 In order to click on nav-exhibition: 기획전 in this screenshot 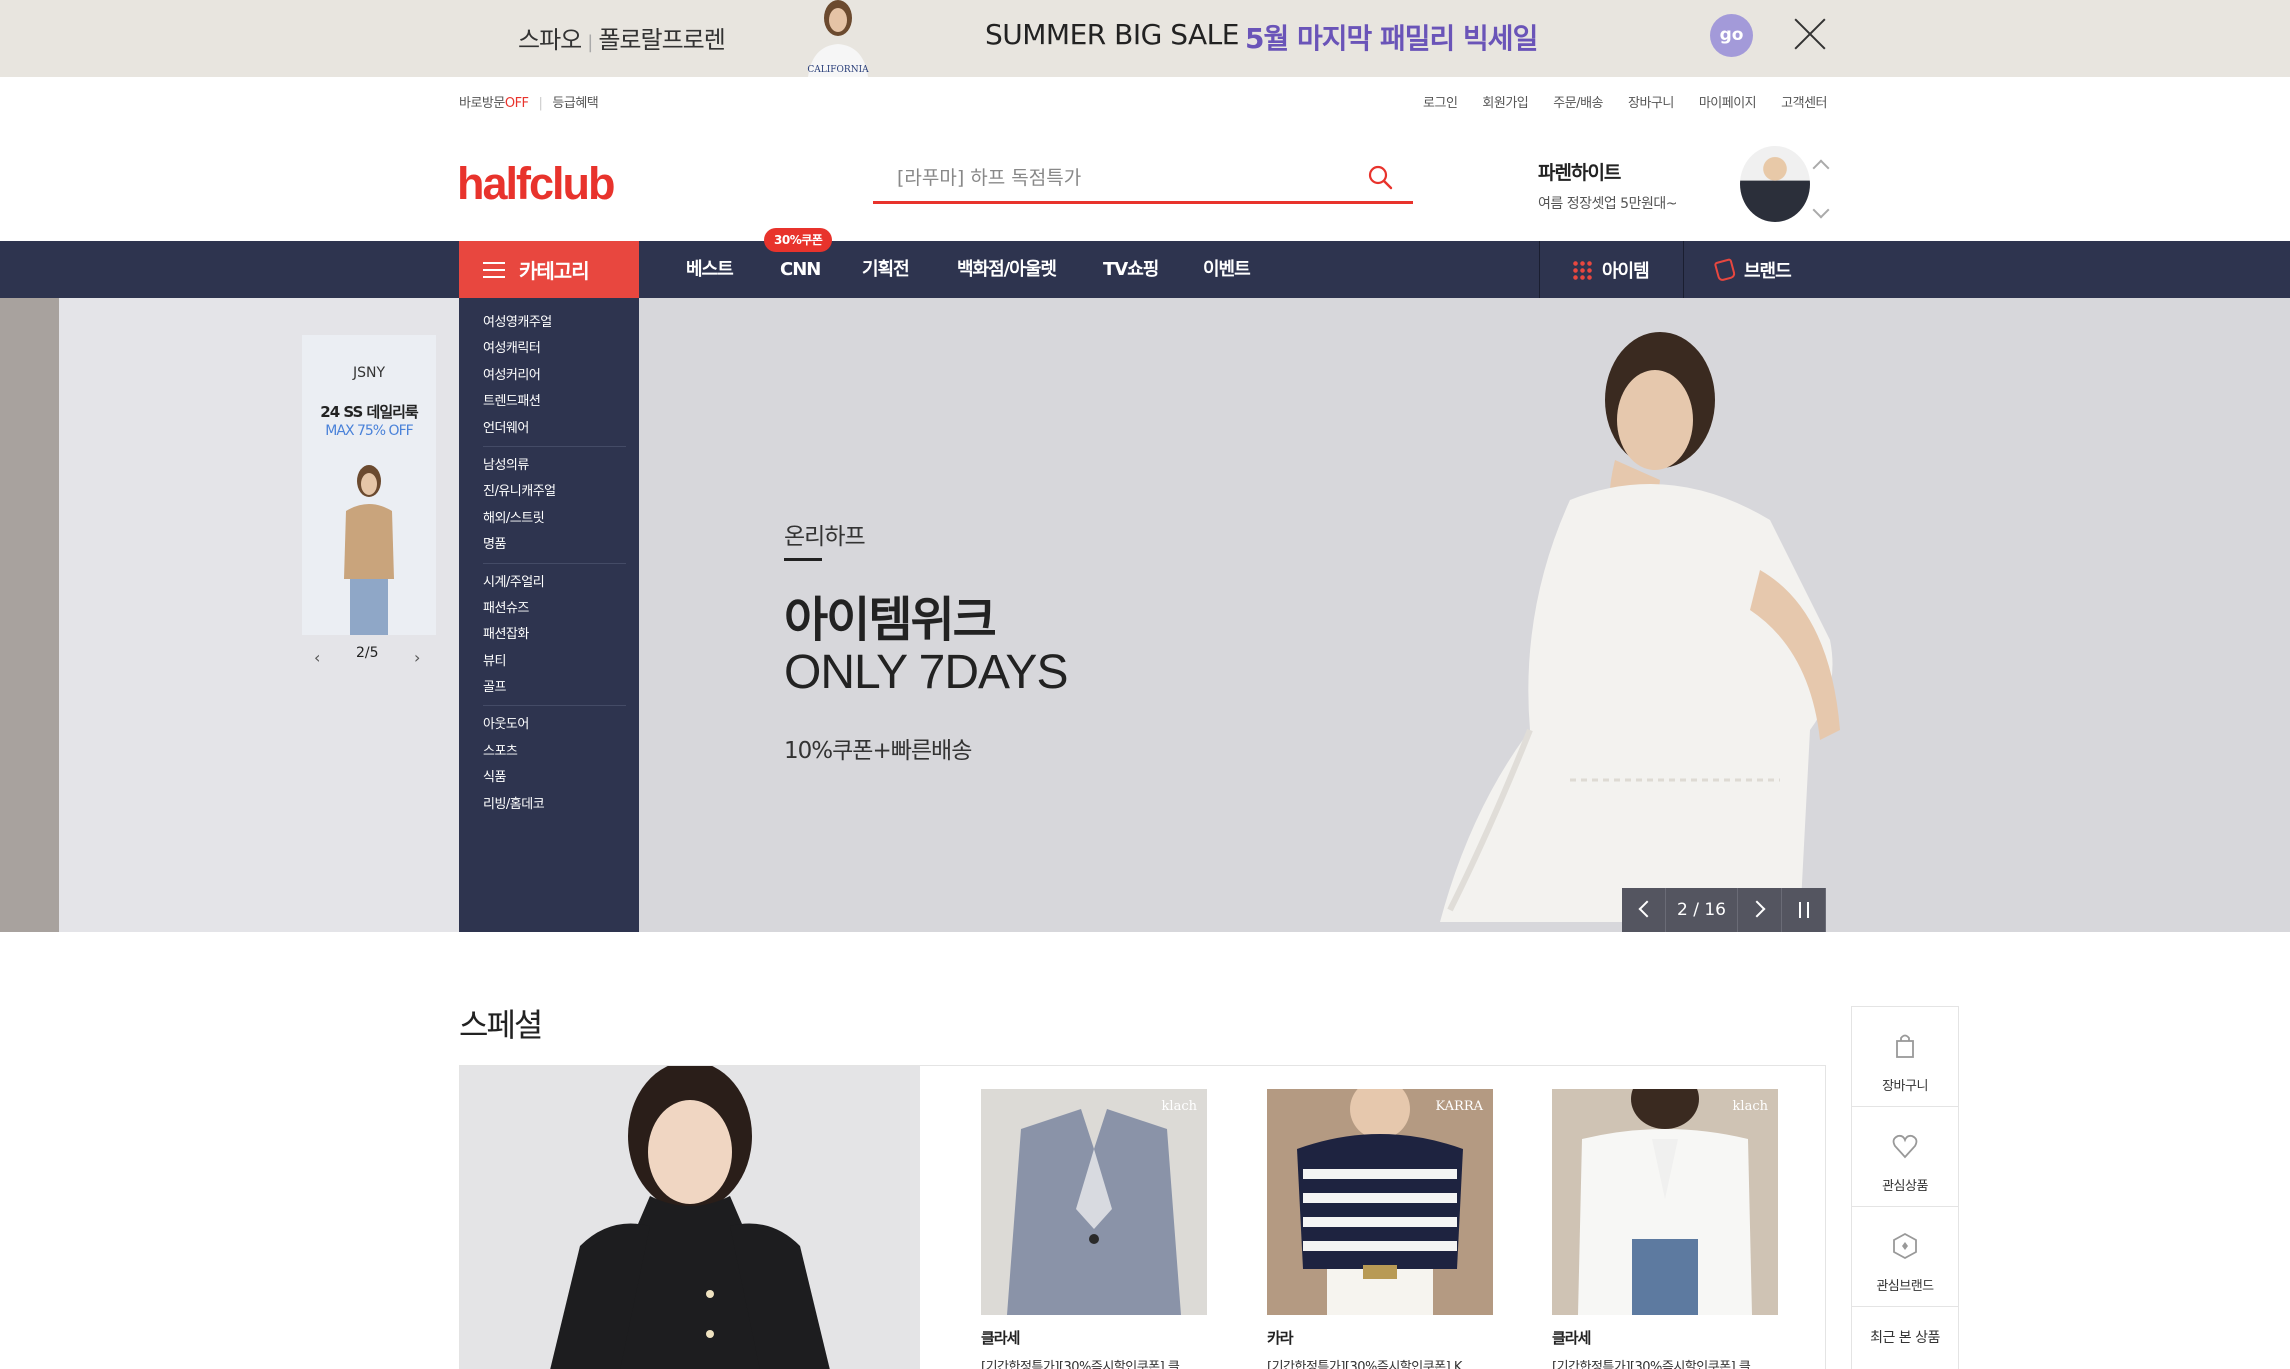, I will do `click(886, 269)`.